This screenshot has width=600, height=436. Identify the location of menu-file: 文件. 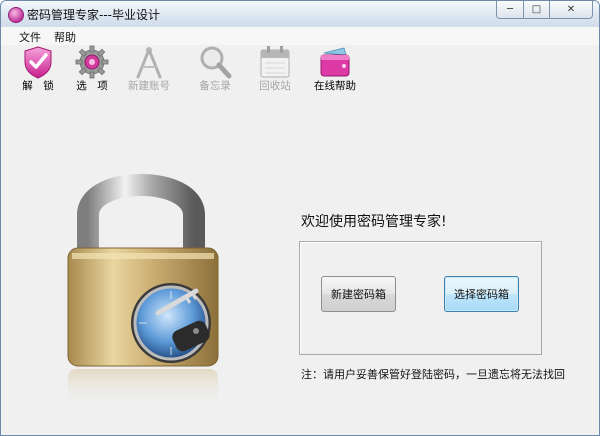
(30, 37).